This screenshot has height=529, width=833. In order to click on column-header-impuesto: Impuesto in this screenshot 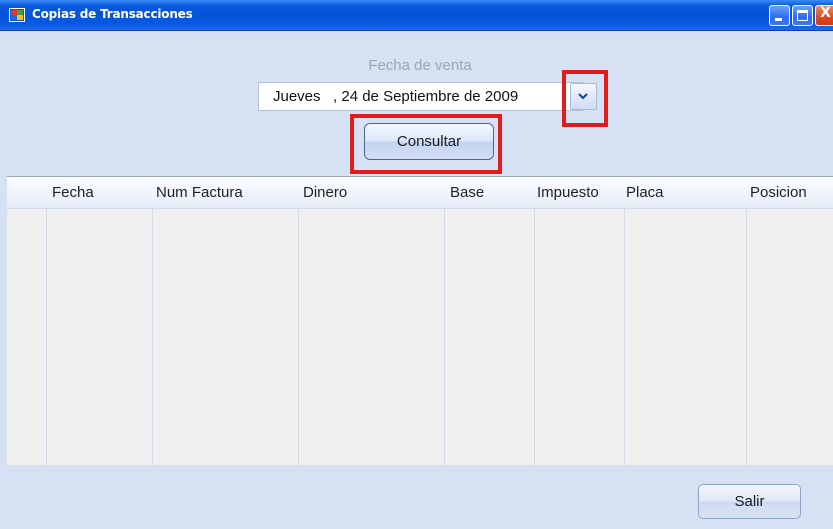, I will do `click(568, 192)`.